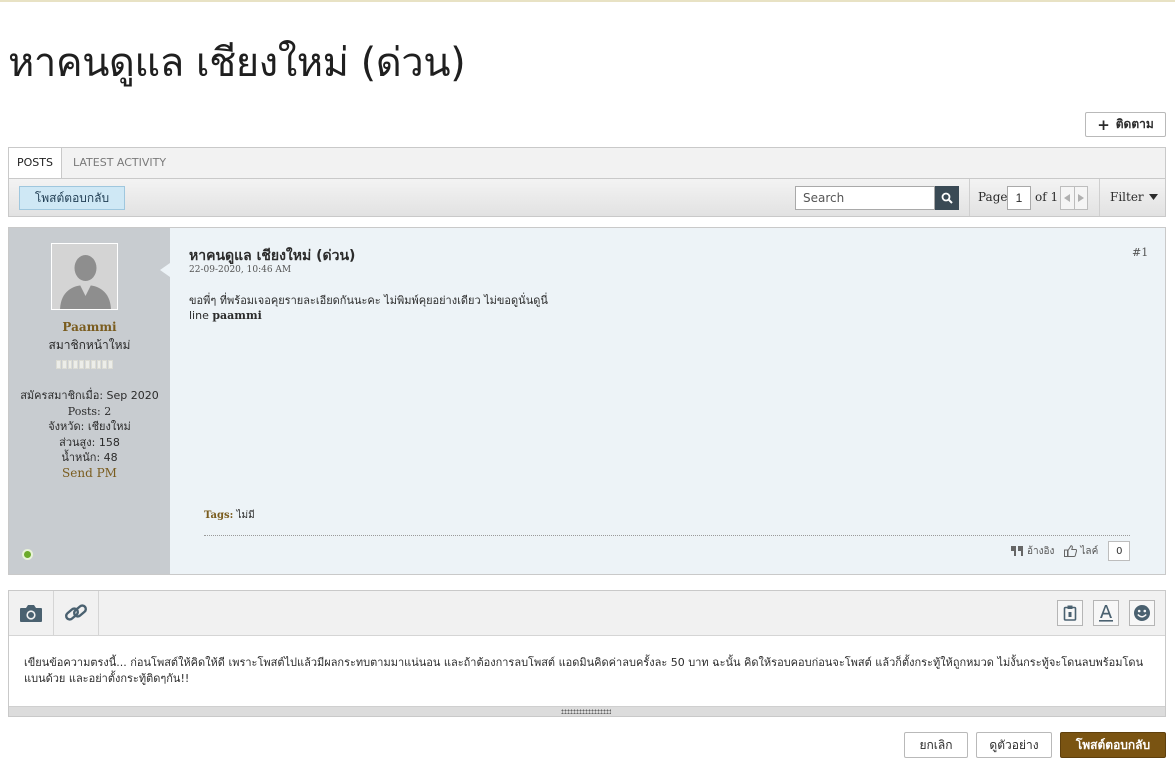 Image resolution: width=1175 pixels, height=760 pixels. I want to click on smiley-icon, so click(1142, 613).